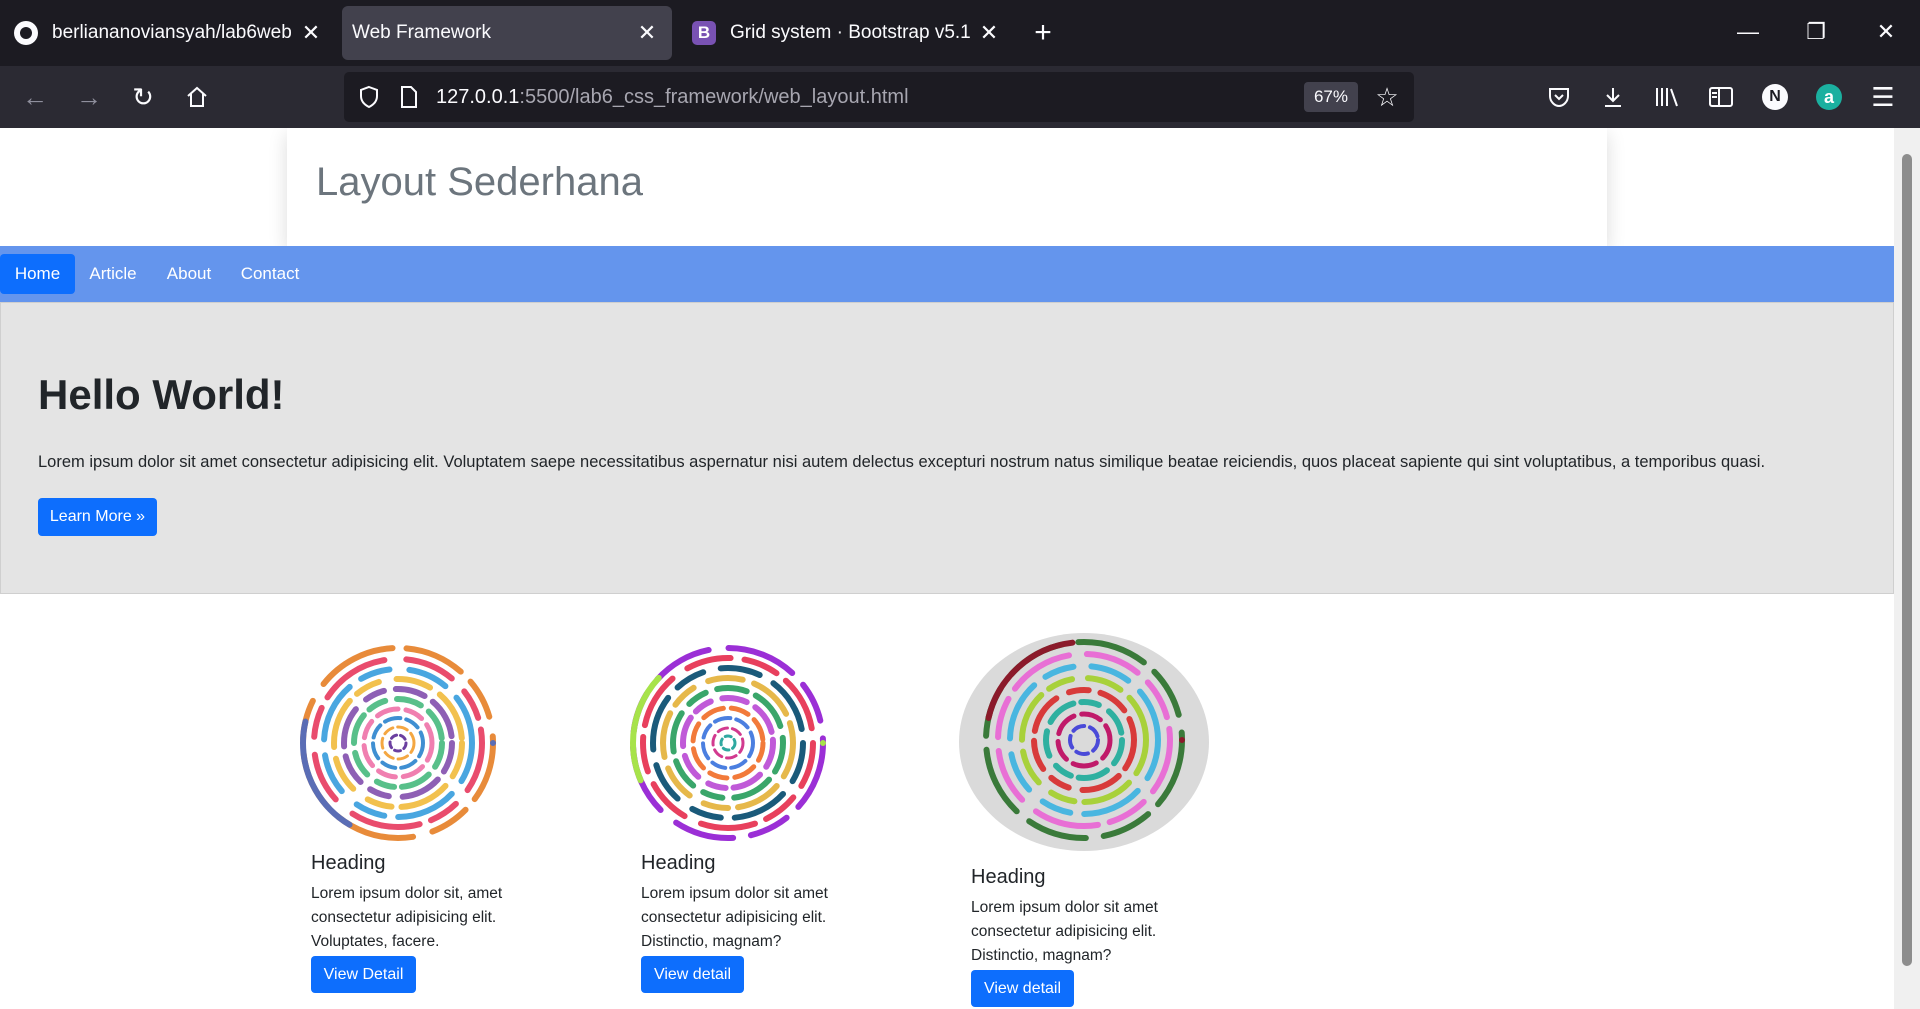 Image resolution: width=1920 pixels, height=1009 pixels. What do you see at coordinates (1667, 97) in the screenshot?
I see `library-icon` at bounding box center [1667, 97].